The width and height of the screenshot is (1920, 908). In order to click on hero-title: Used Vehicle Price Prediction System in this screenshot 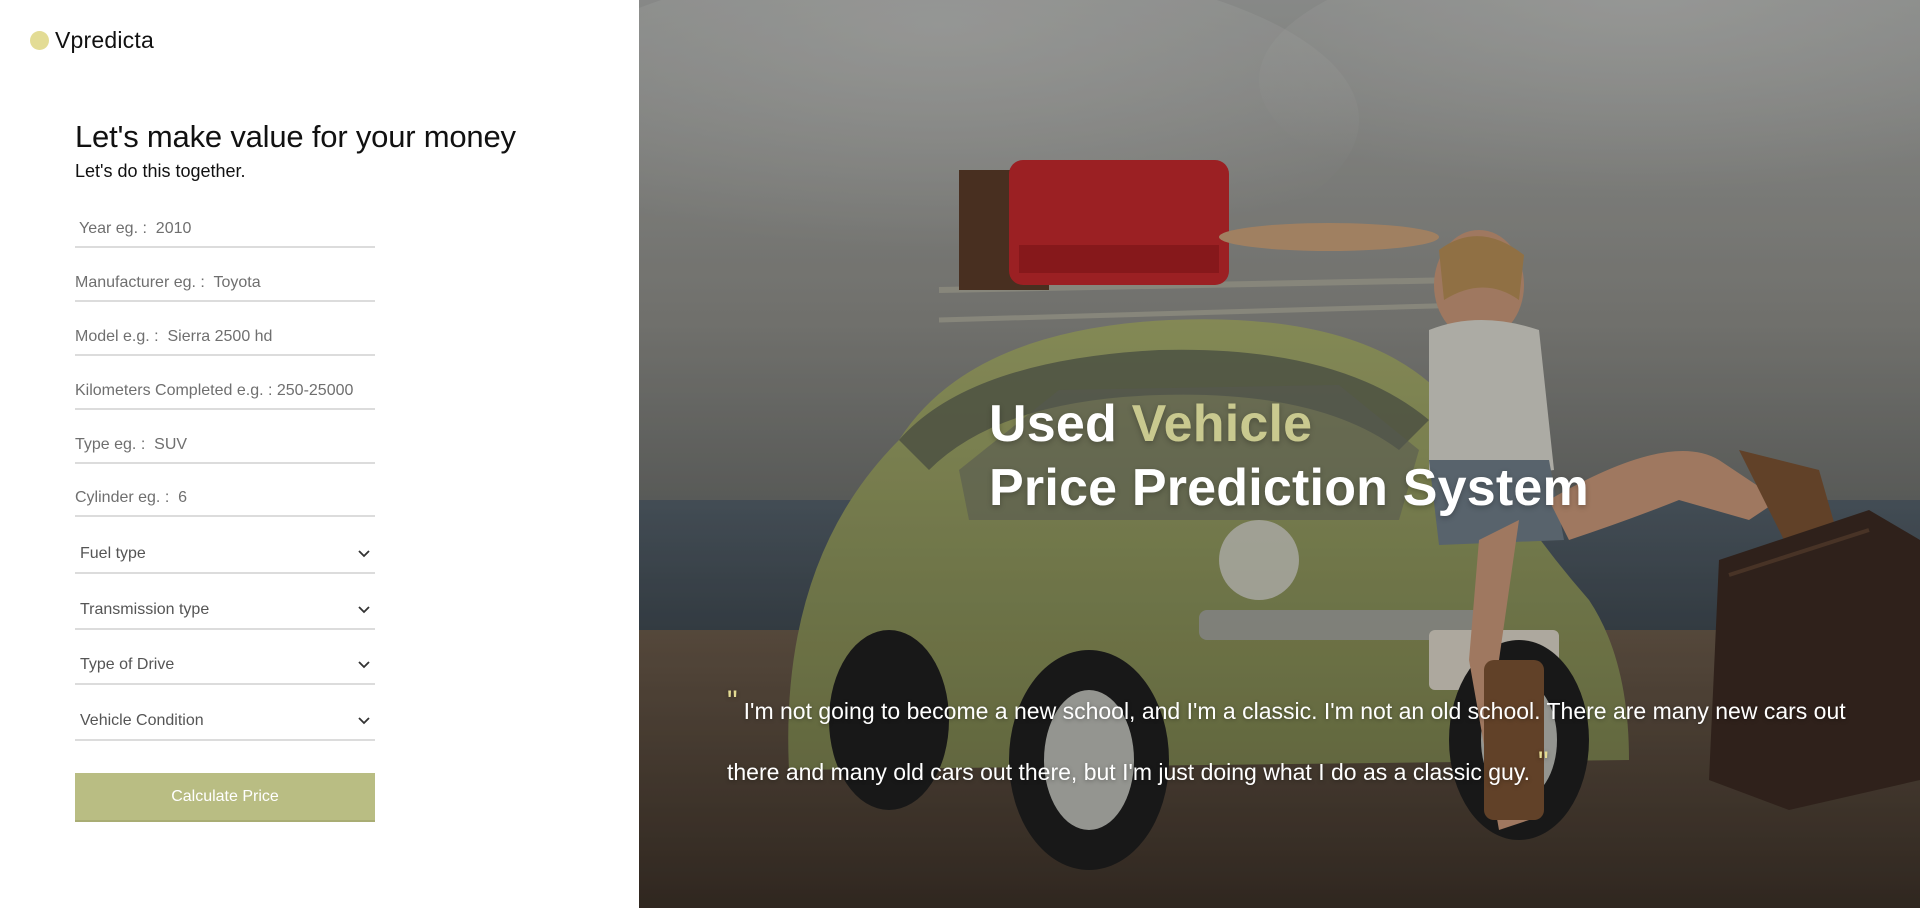, I will do `click(1289, 456)`.